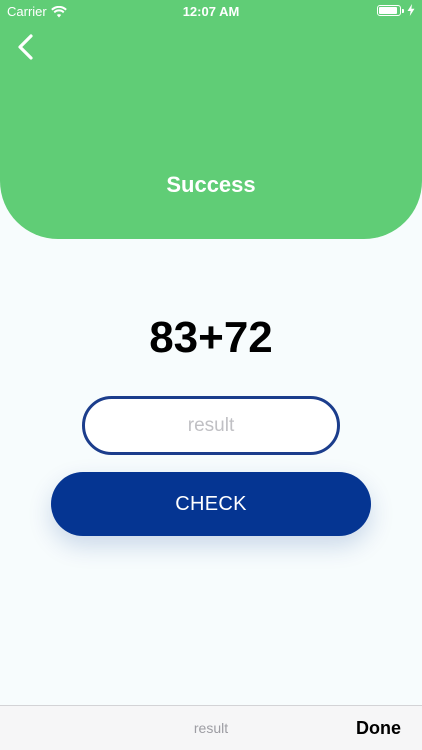 This screenshot has width=422, height=750. I want to click on battery-icon, so click(390, 10).